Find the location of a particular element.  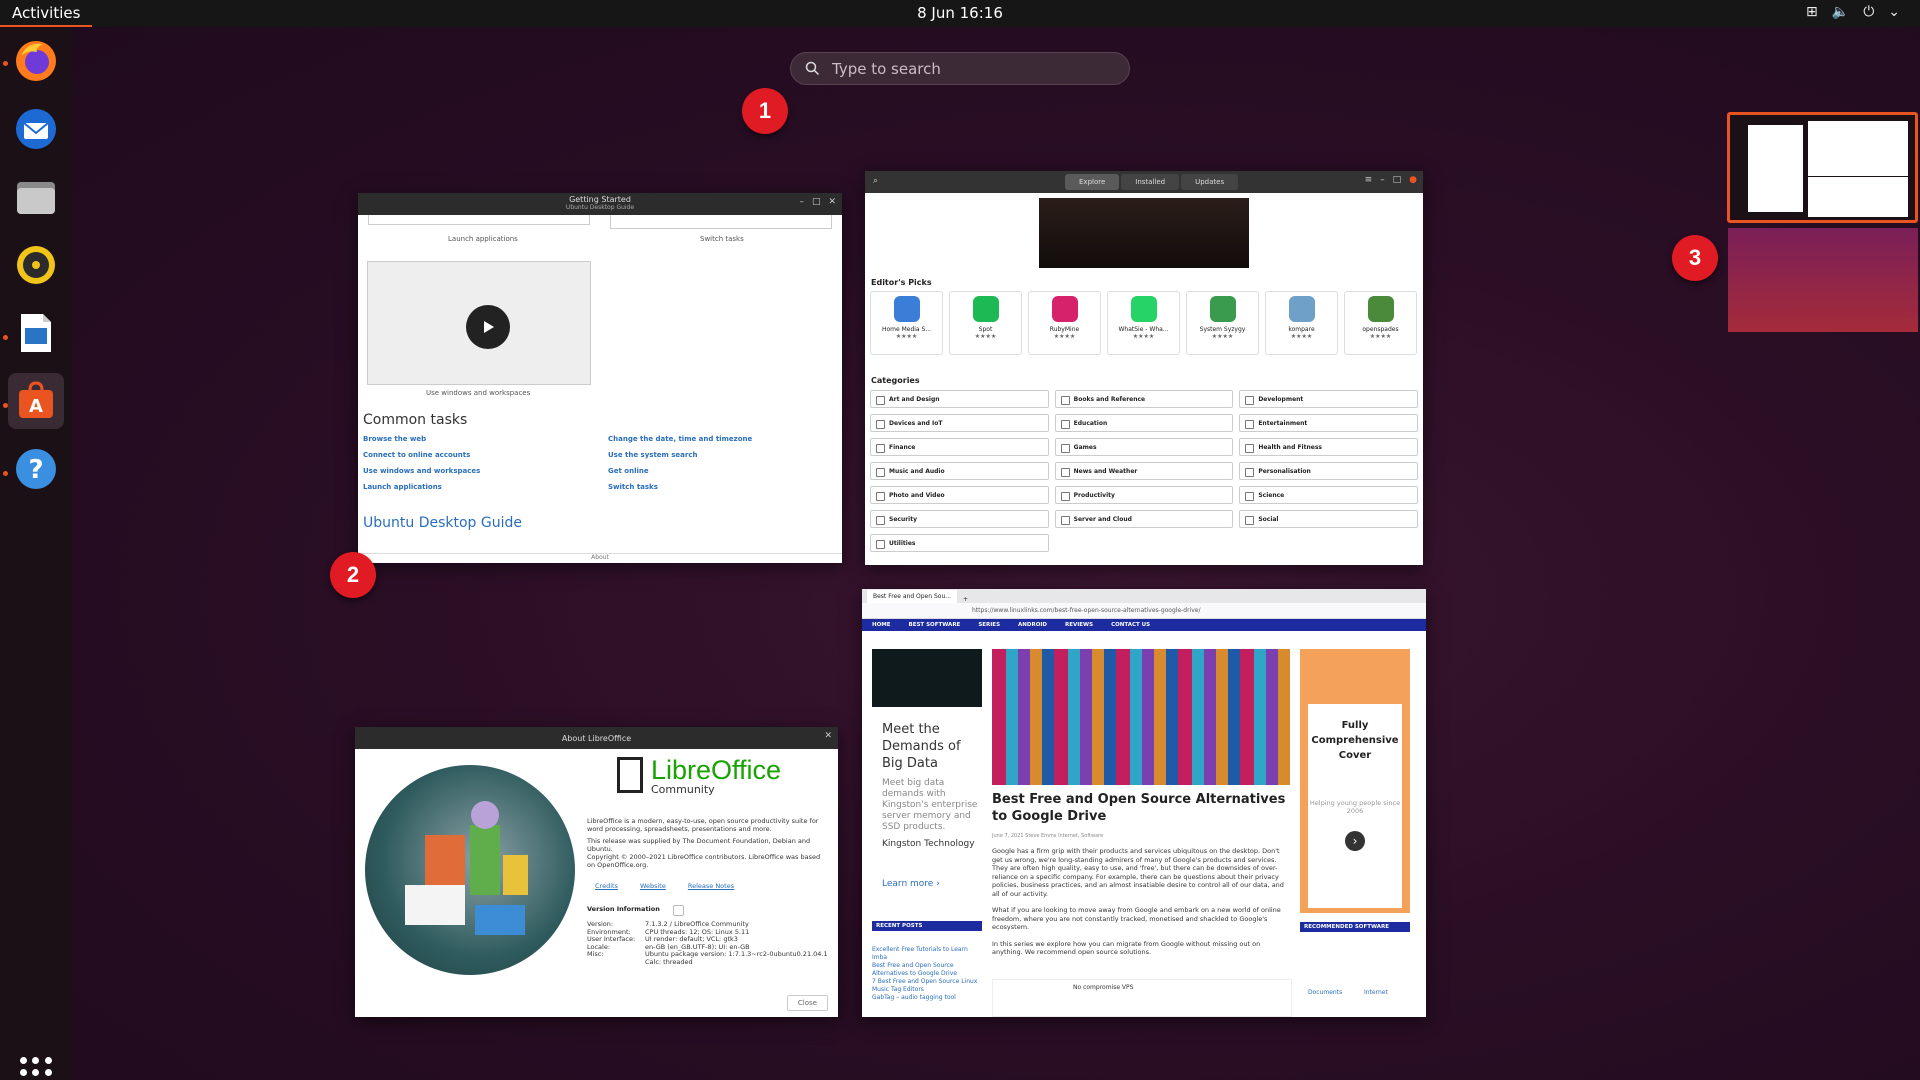

clock: 8 Jun 16:16 is located at coordinates (960, 13).